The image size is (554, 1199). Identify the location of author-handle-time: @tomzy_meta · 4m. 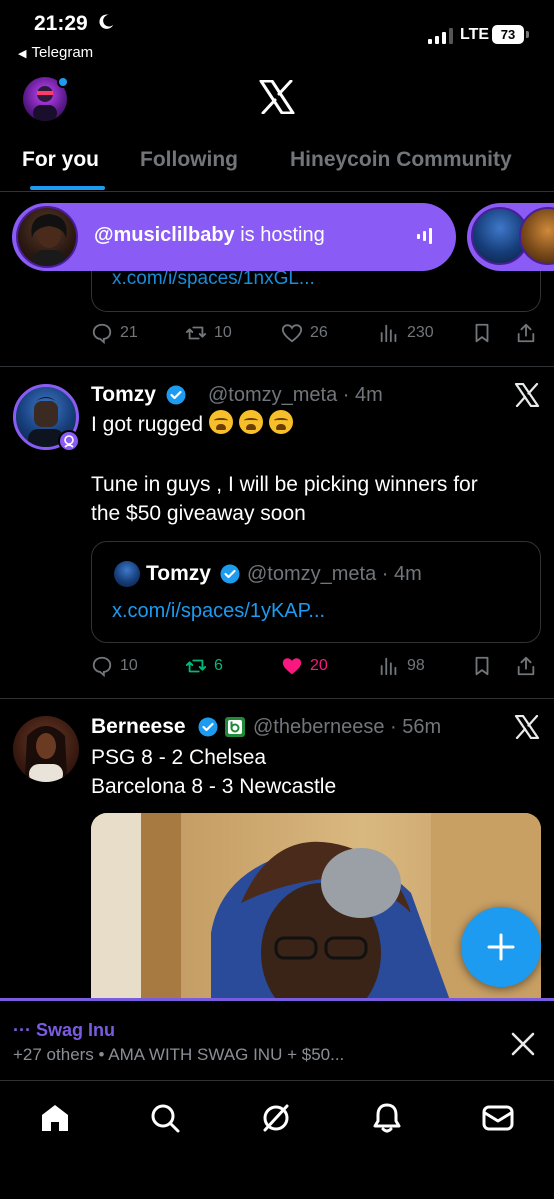
(295, 395).